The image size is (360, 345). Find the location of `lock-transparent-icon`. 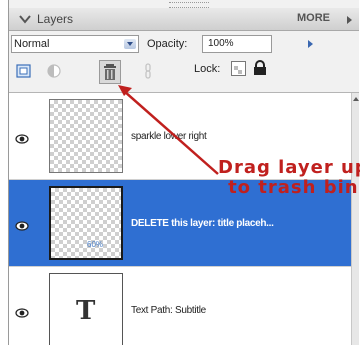

lock-transparent-icon is located at coordinates (238, 68).